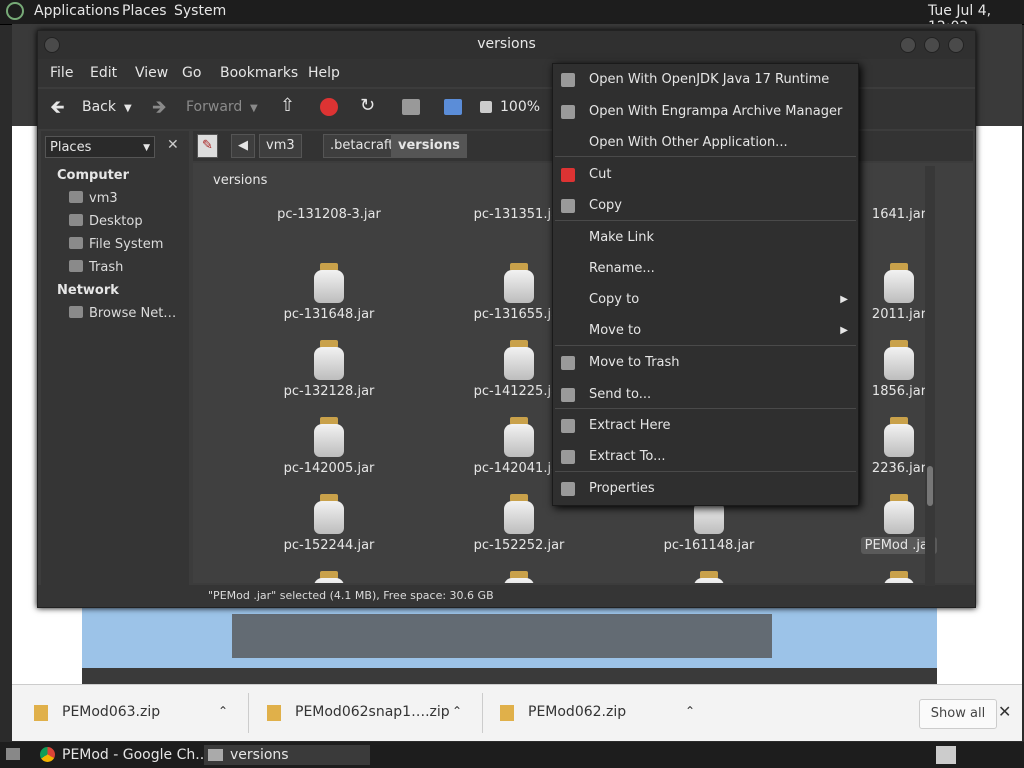 This screenshot has height=768, width=1024. Describe the element at coordinates (243, 146) in the screenshot. I see `path-back-icon: ◀` at that location.